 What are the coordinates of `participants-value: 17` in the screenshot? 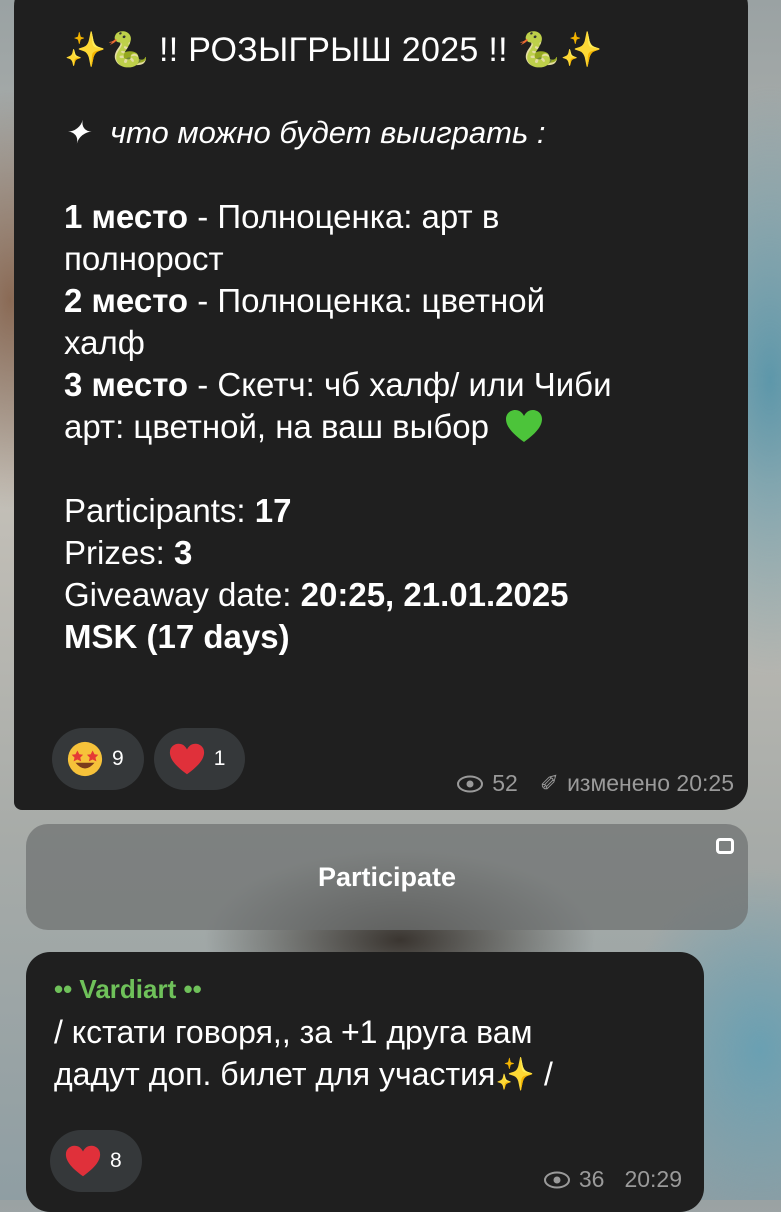 It's located at (273, 510).